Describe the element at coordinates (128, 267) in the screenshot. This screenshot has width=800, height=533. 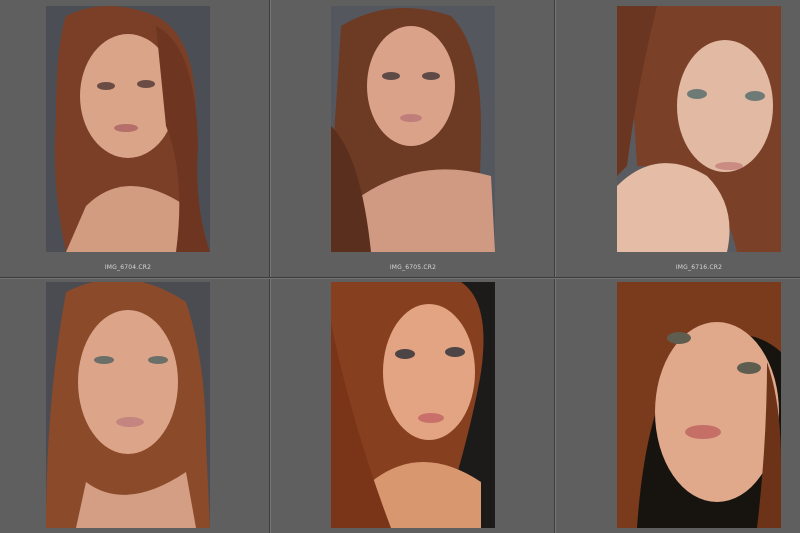
I see `photo-filename: IMG_6704.CR2` at that location.